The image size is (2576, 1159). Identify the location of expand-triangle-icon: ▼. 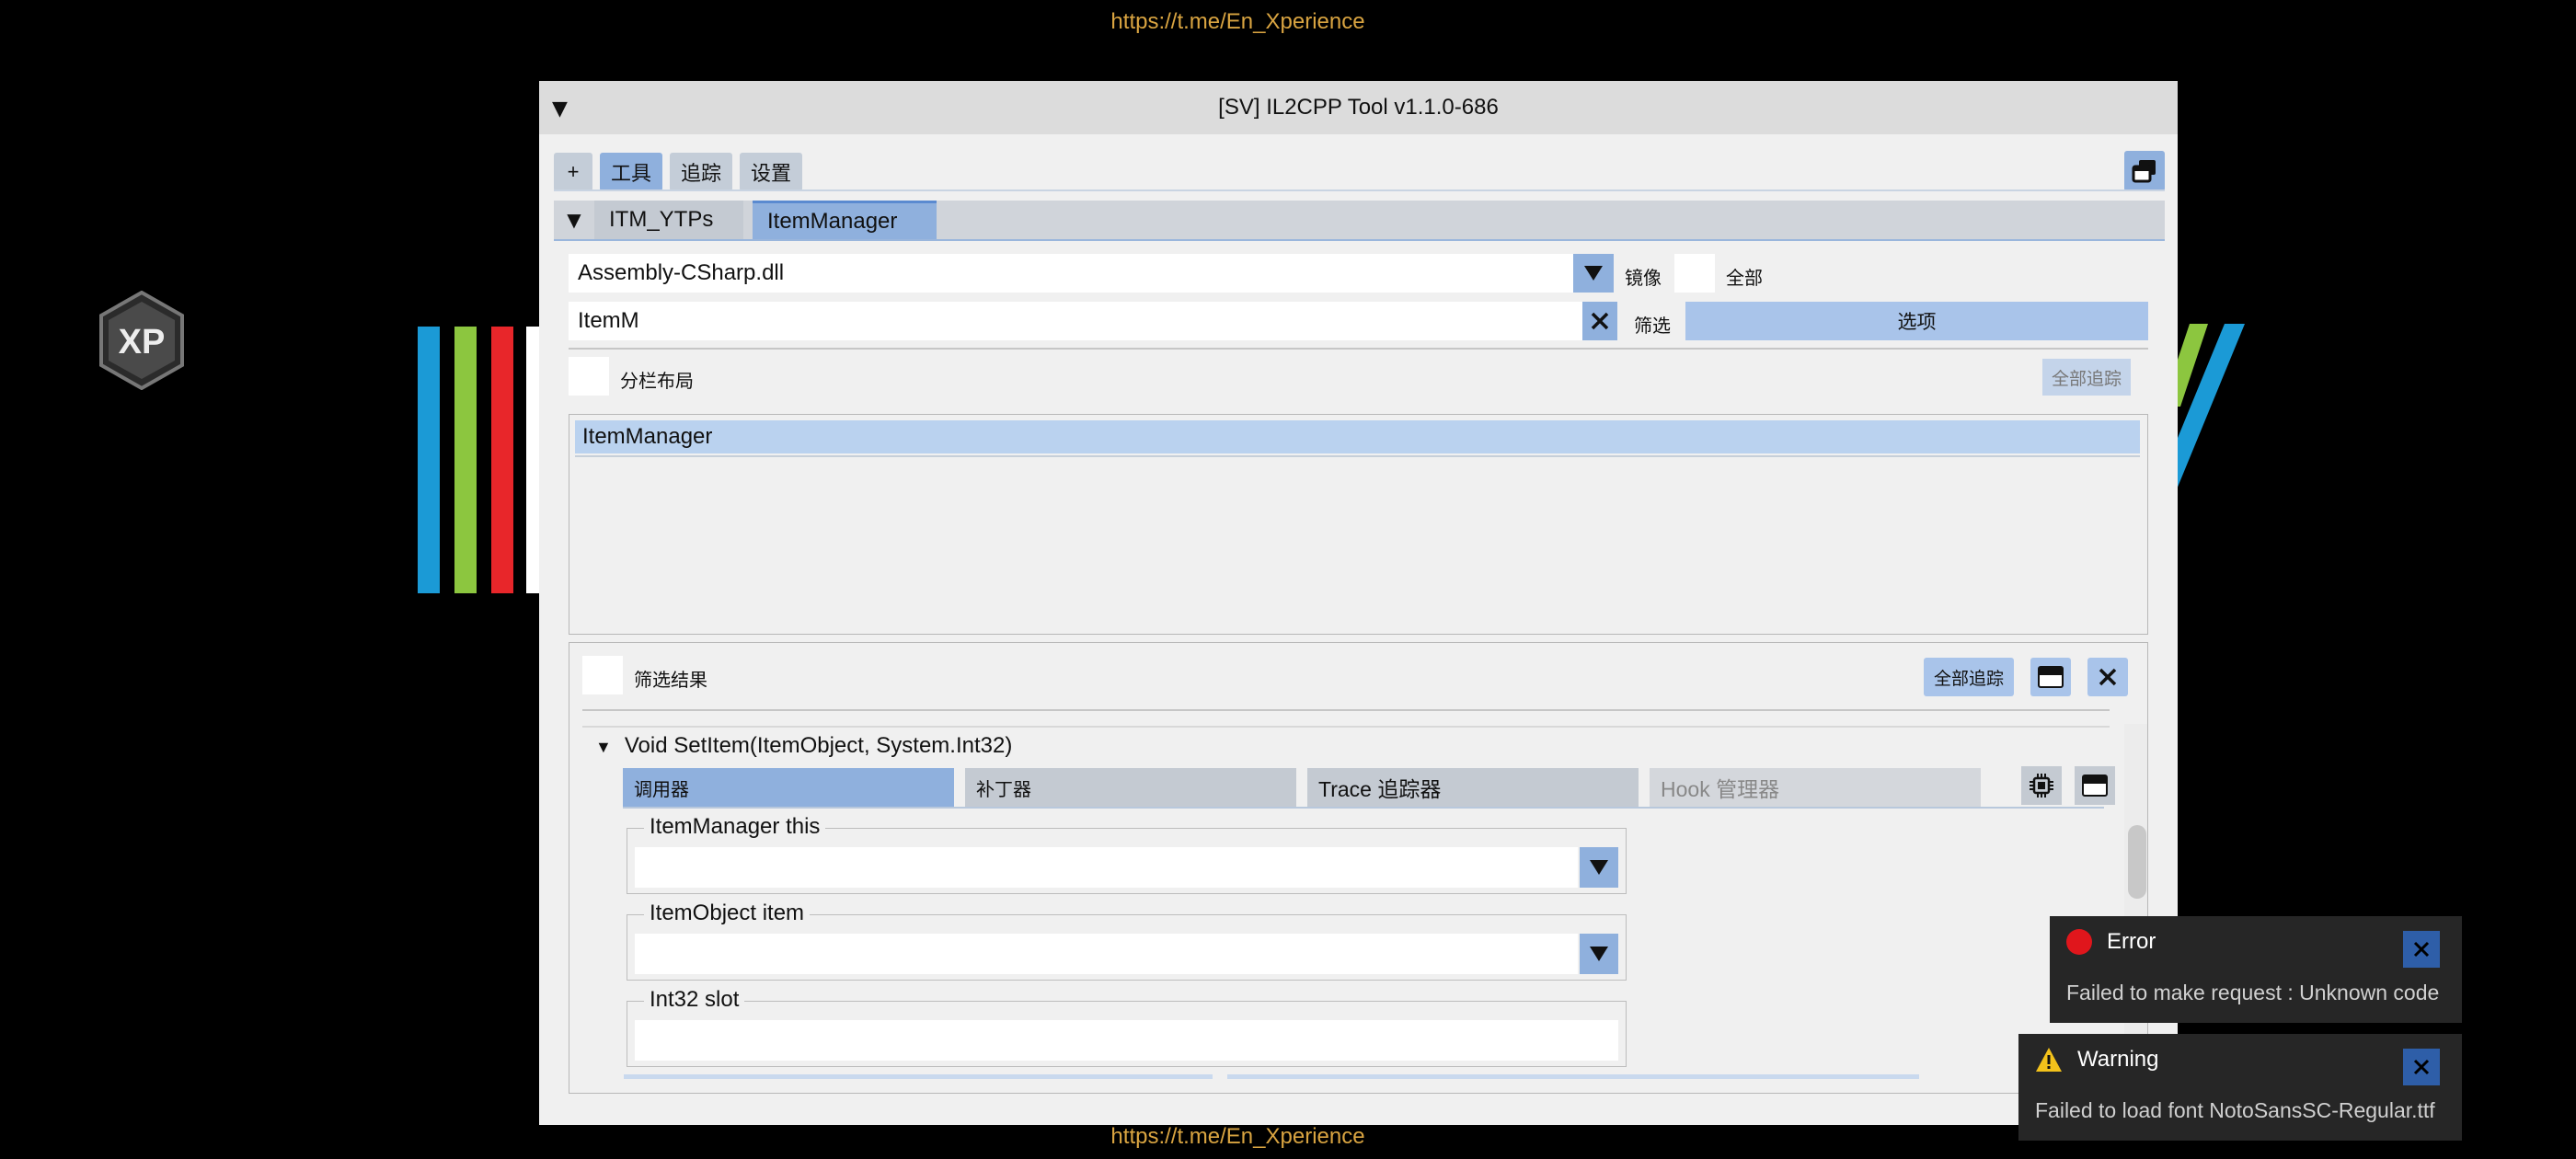
(603, 747).